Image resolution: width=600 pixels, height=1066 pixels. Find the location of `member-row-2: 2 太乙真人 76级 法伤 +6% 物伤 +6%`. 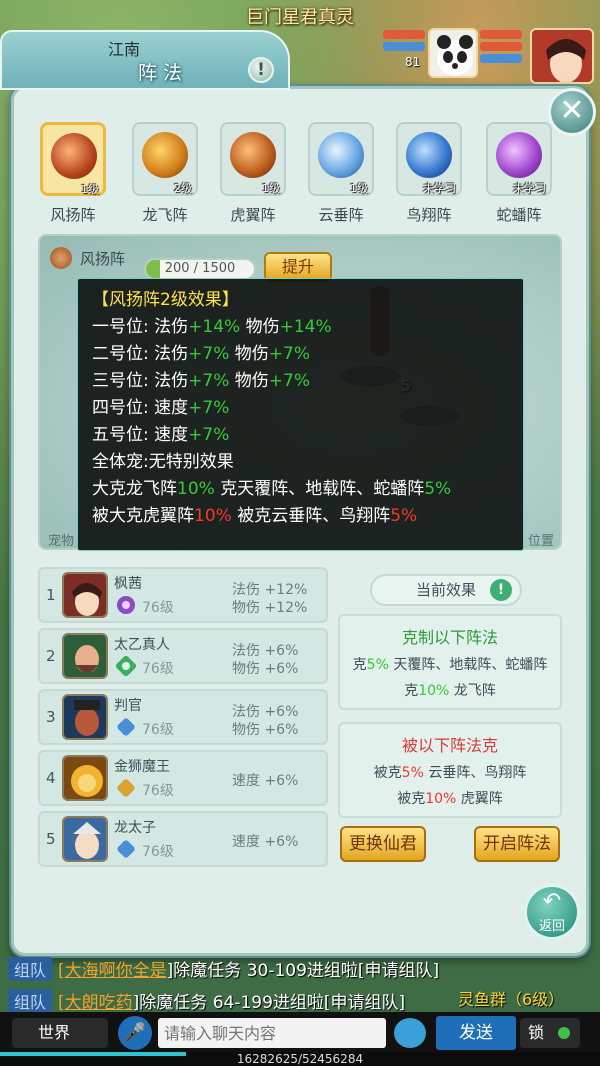

member-row-2: 2 太乙真人 76级 法伤 +6% 物伤 +6% is located at coordinates (183, 656).